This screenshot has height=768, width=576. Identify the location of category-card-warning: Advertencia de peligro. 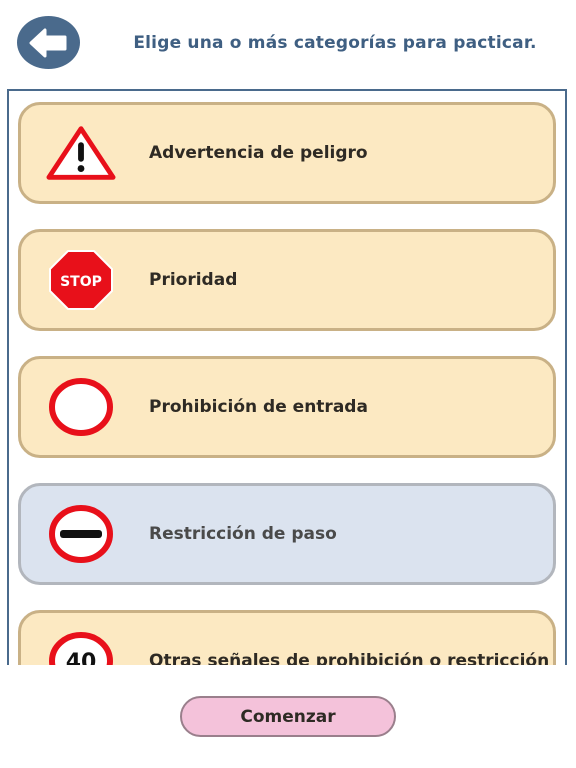
(287, 153).